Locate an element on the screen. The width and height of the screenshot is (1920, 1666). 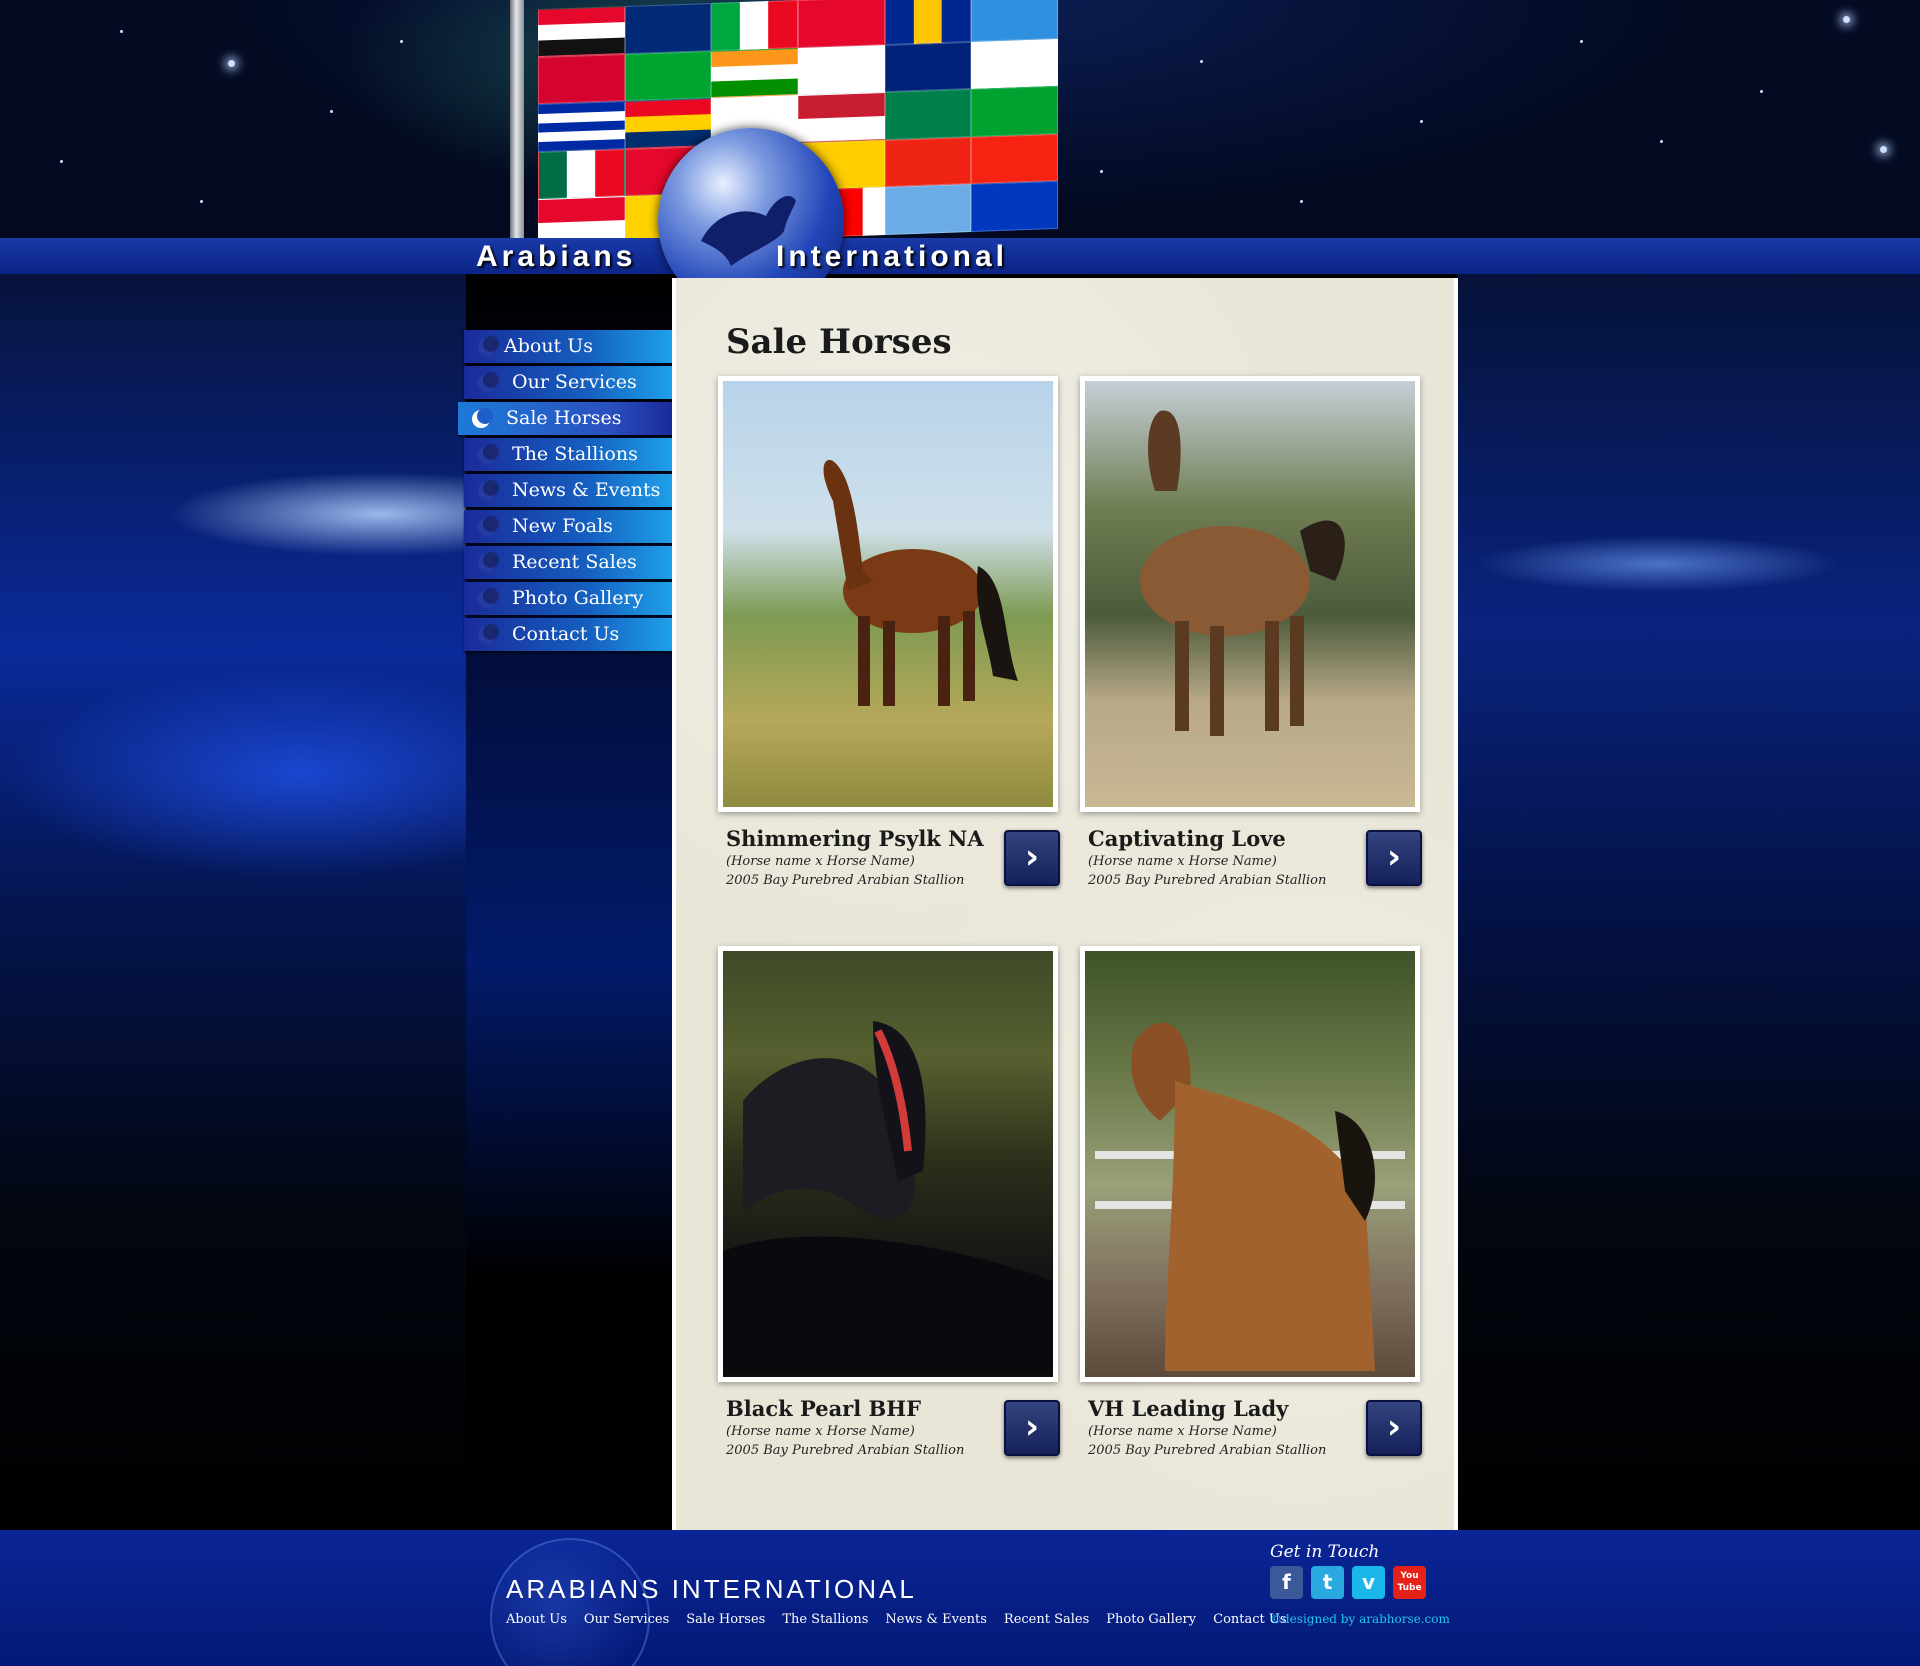
nav-label: Recent Sales is located at coordinates (574, 562).